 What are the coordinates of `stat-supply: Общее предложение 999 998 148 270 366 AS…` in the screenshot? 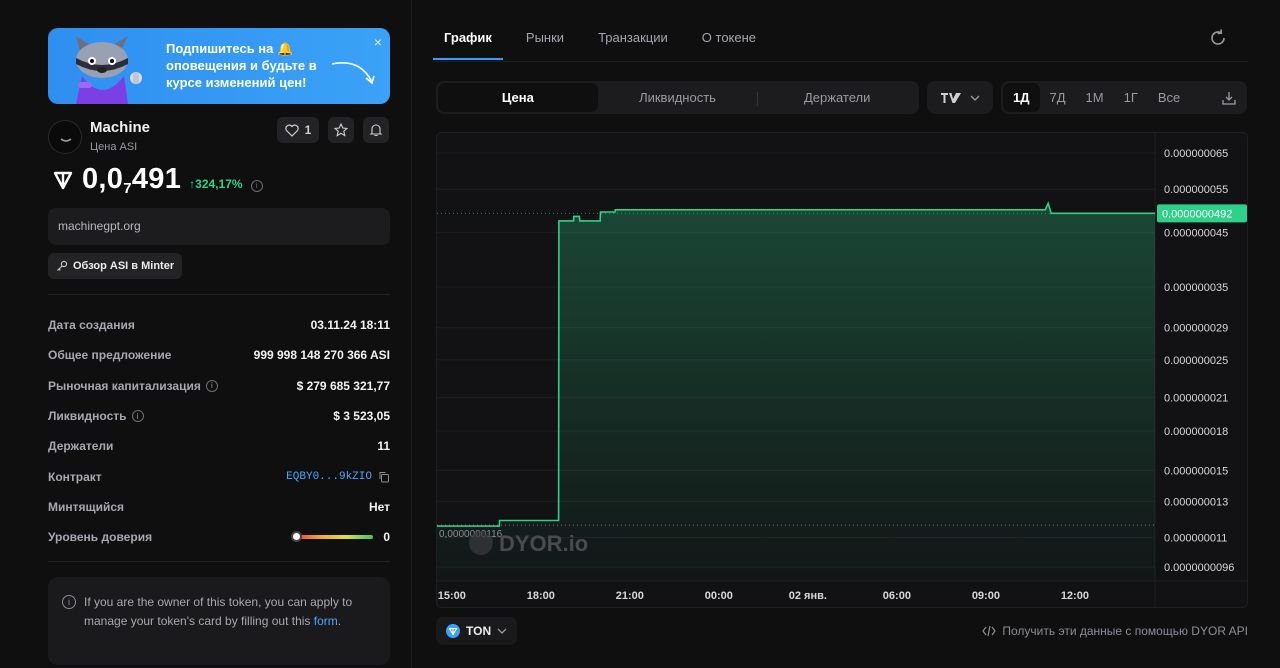 It's located at (219, 355).